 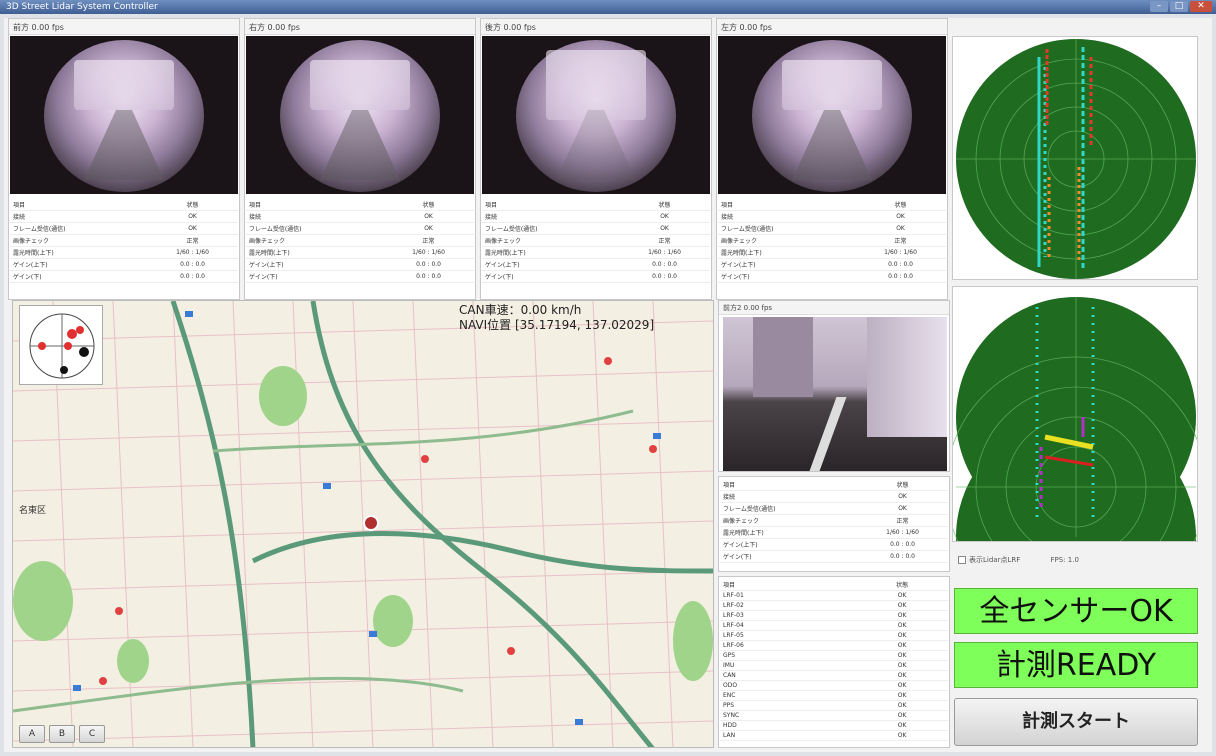 I want to click on checkbox-label: 表示Lidar点LRF, so click(x=995, y=560).